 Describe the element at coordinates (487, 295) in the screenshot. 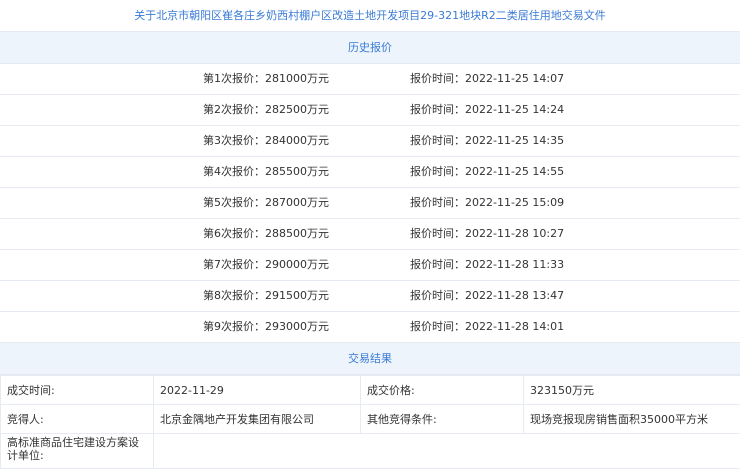

I see `bid-time: 报价时间：2022-11-28 13:47` at that location.